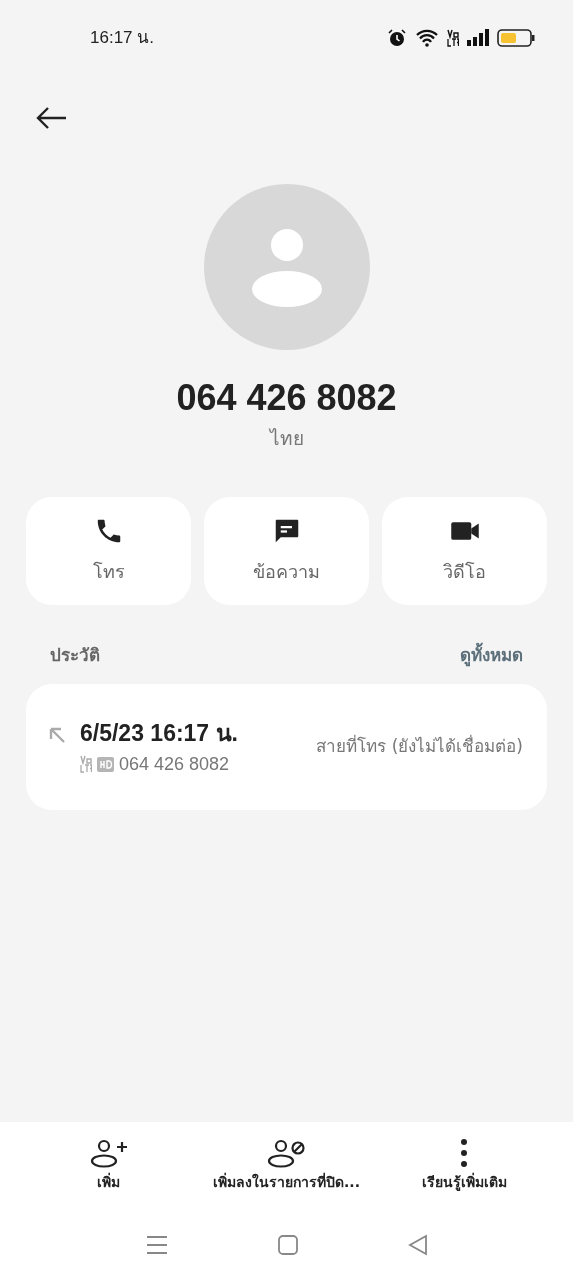  What do you see at coordinates (286, 550) in the screenshot?
I see `action-button: ข้อความ` at bounding box center [286, 550].